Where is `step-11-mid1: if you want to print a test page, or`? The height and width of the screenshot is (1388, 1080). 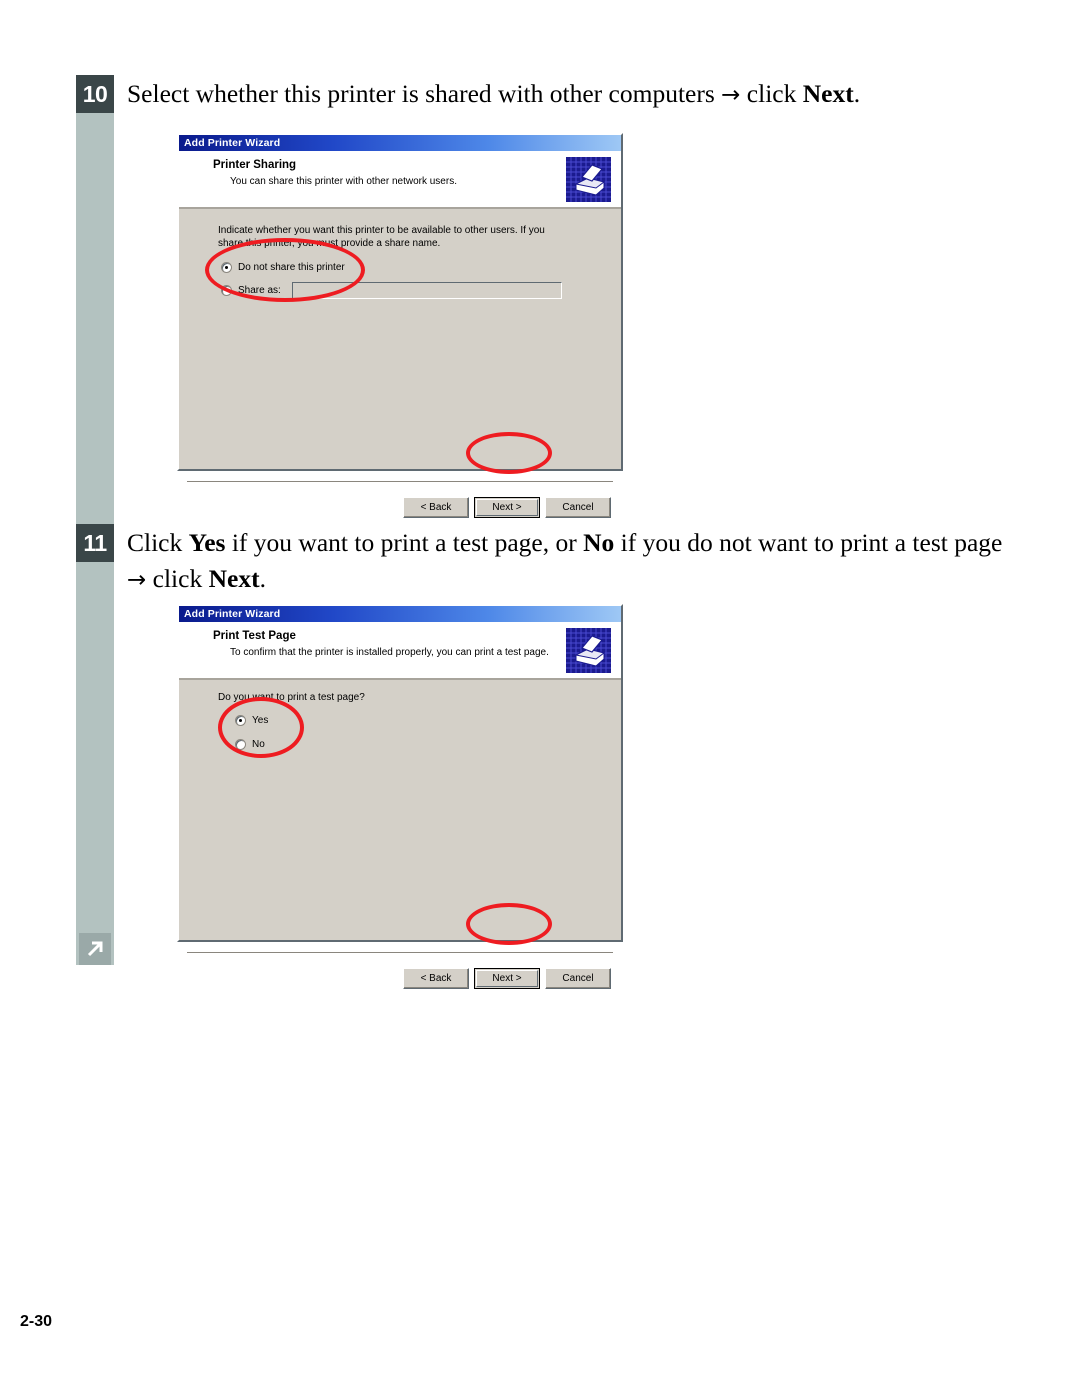
step-11-mid1: if you want to print a test page, or is located at coordinates (404, 542).